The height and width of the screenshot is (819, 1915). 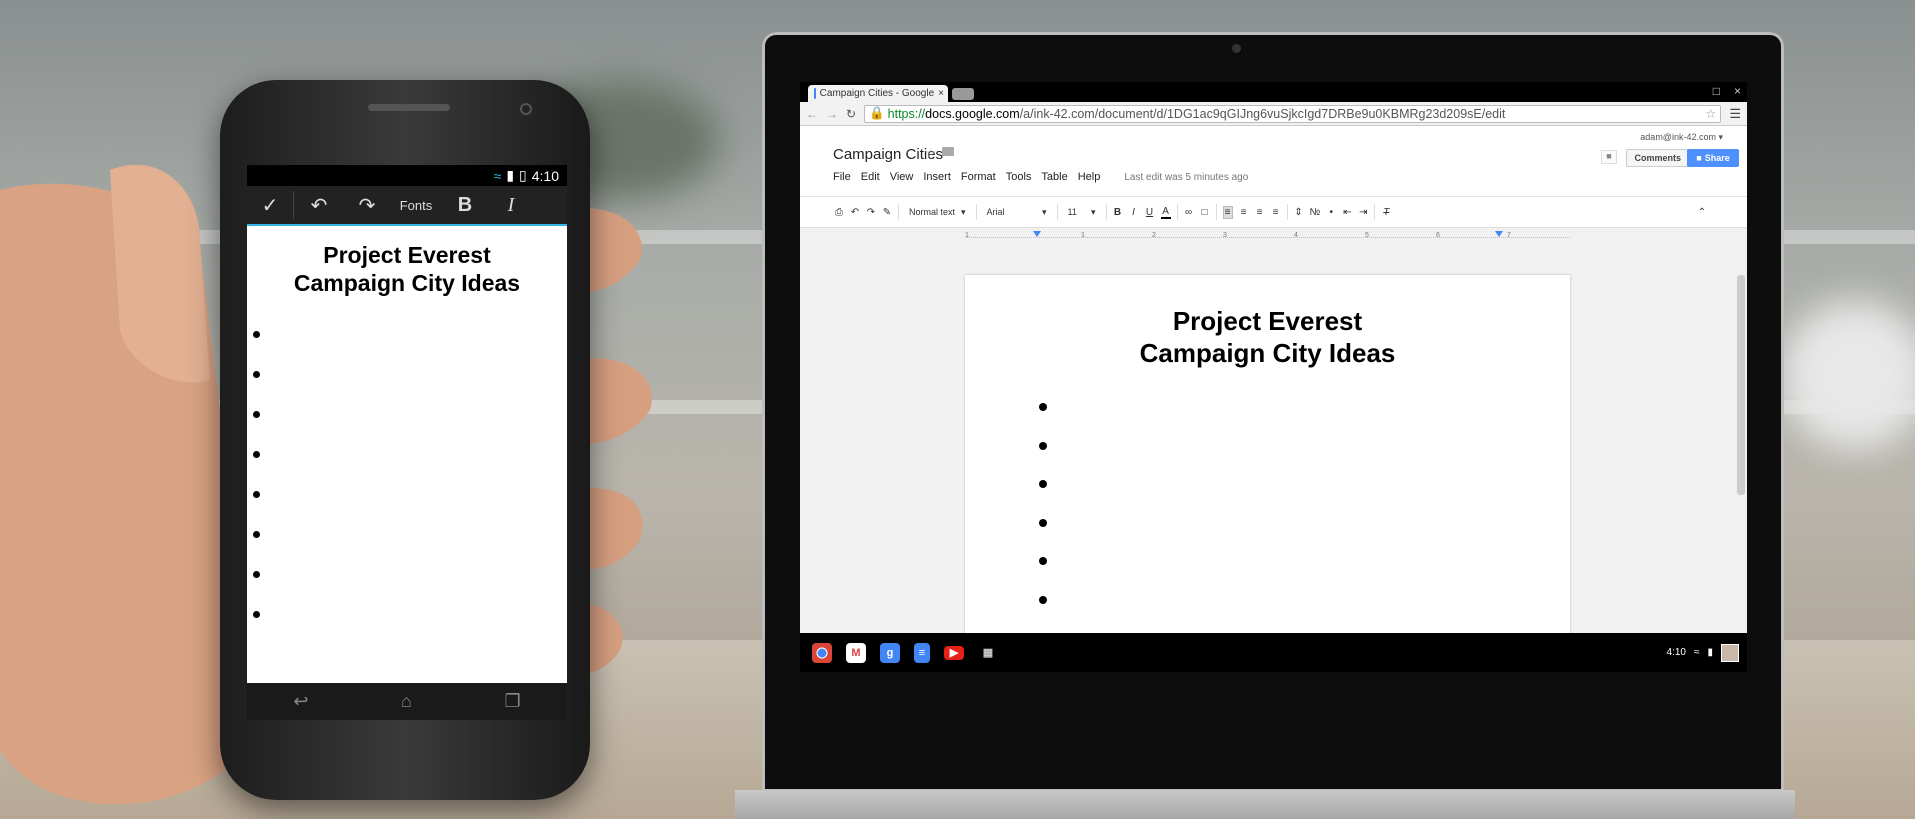 What do you see at coordinates (1260, 212) in the screenshot?
I see `align-right-icon: ≡` at bounding box center [1260, 212].